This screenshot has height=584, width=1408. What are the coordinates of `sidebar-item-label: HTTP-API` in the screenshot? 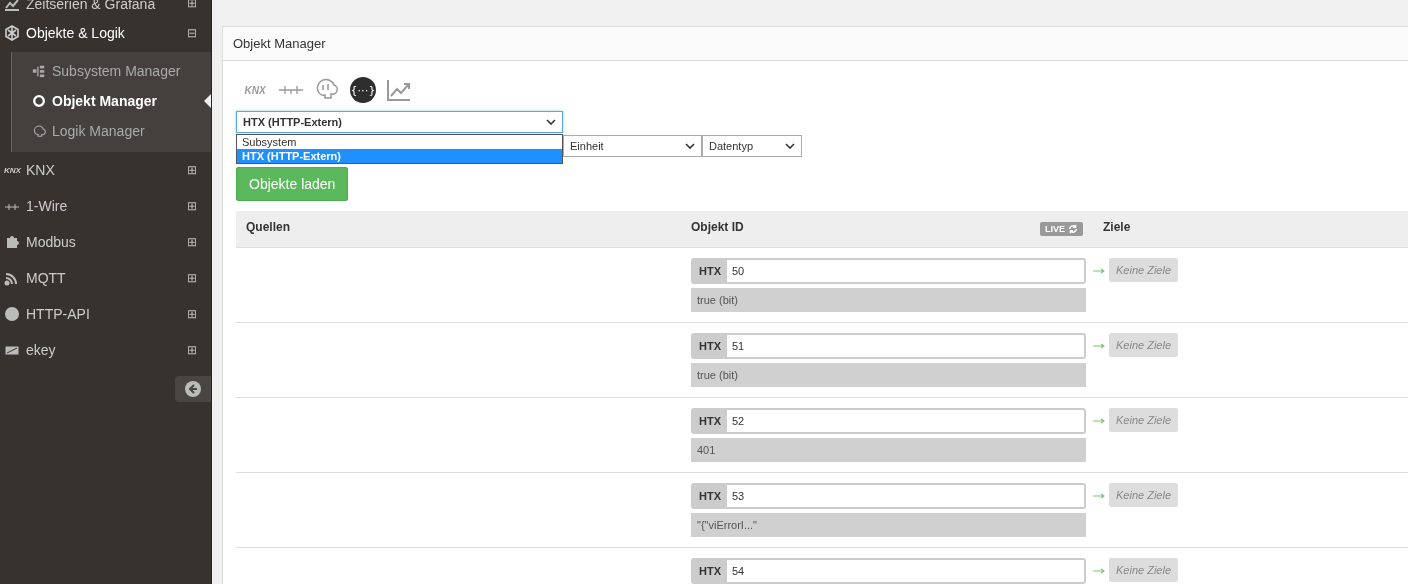 It's located at (58, 314).